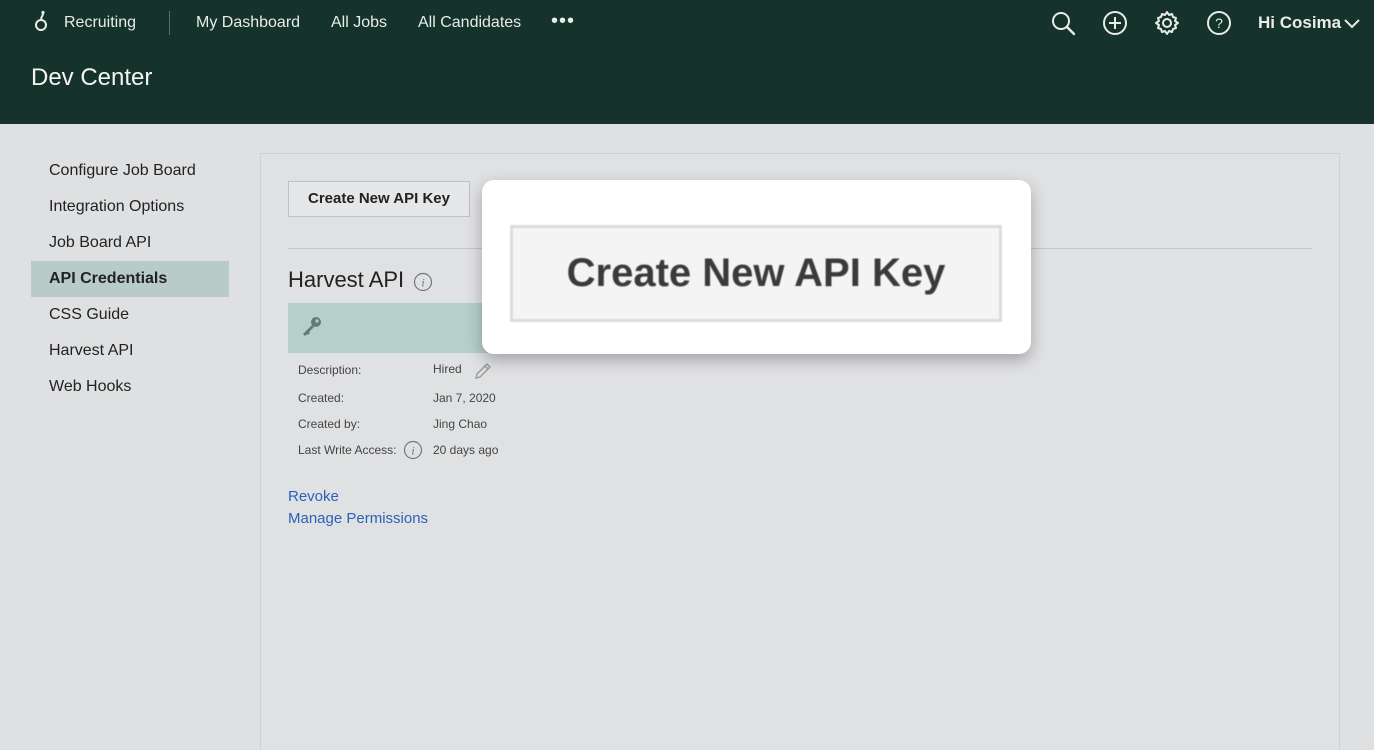 This screenshot has width=1374, height=750. Describe the element at coordinates (313, 496) in the screenshot. I see `revoke-link: Revoke` at that location.